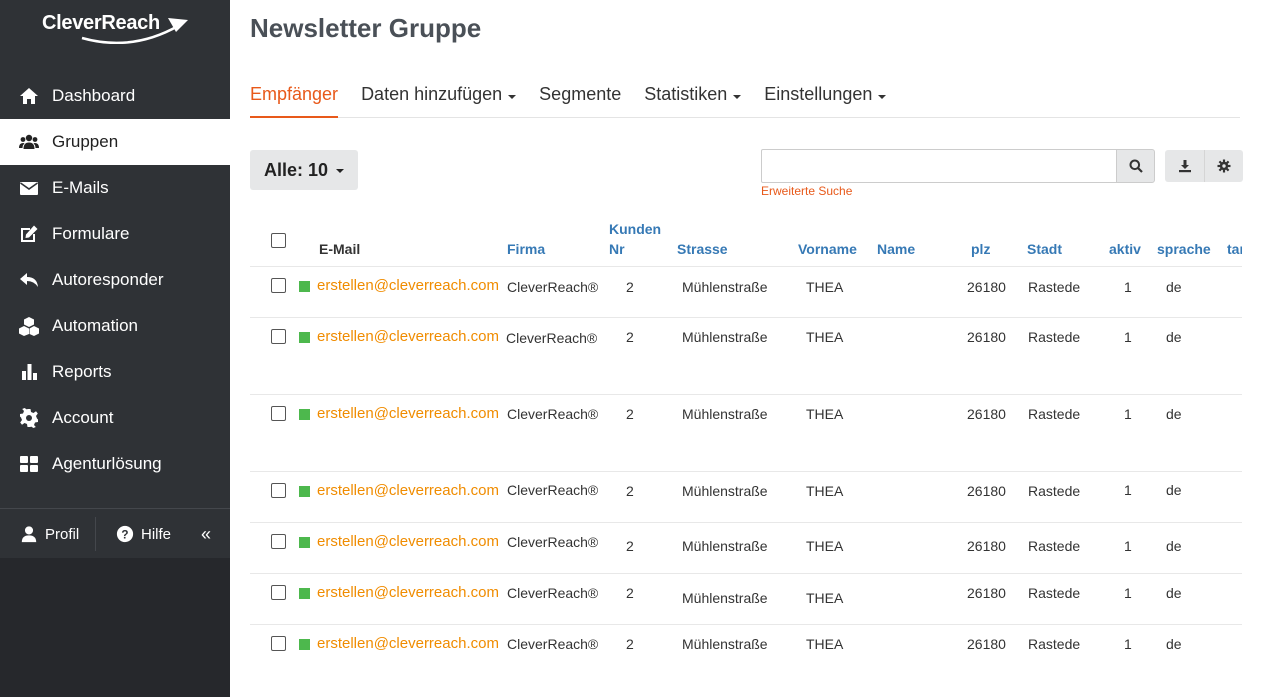 This screenshot has width=1277, height=697. Describe the element at coordinates (580, 100) in the screenshot. I see `tab-segmente: Segmente` at that location.